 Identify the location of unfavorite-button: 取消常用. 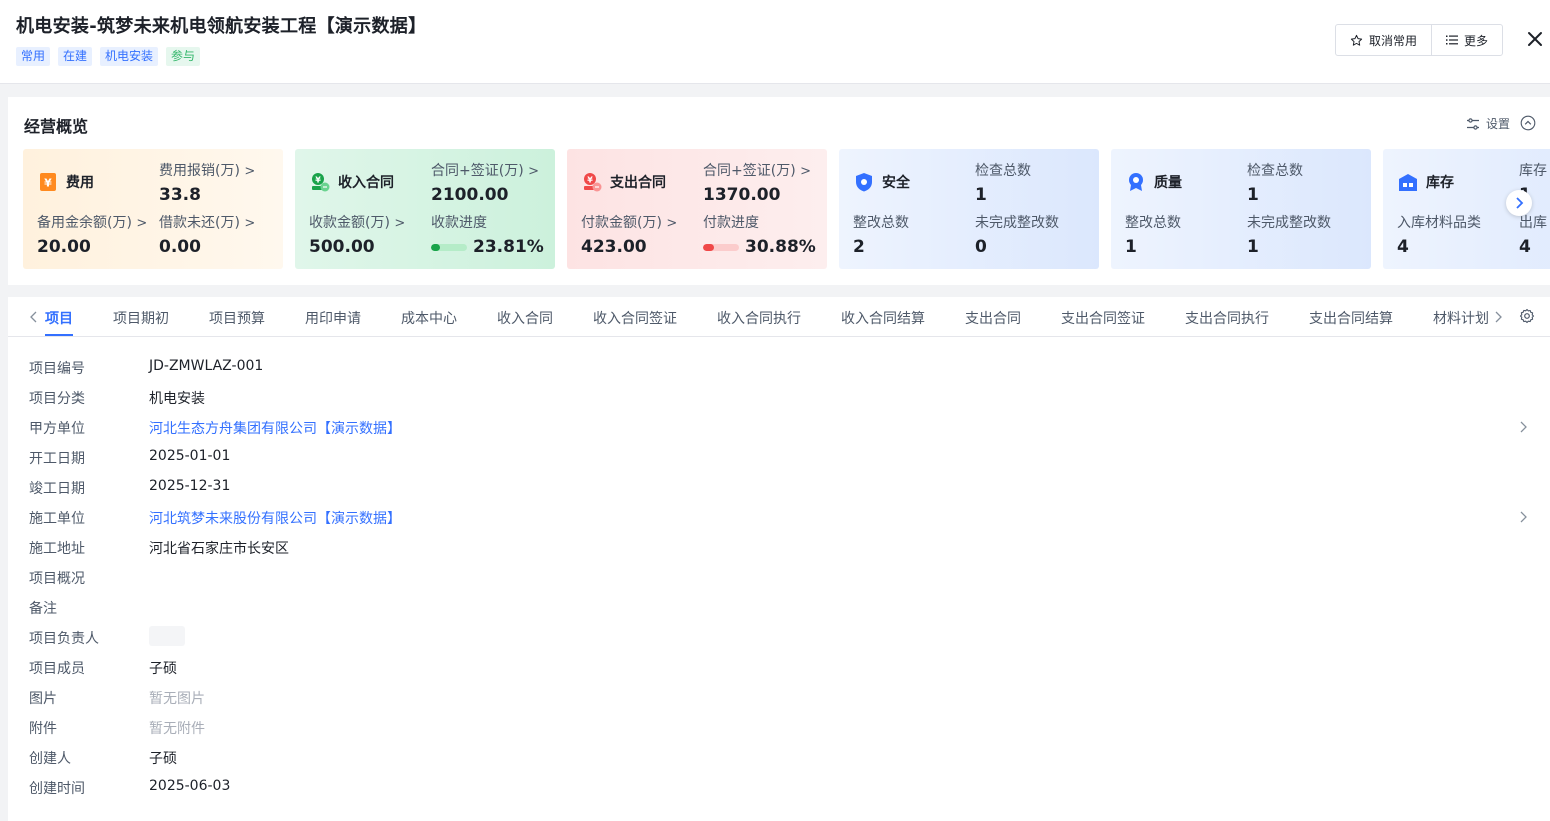
(1383, 40).